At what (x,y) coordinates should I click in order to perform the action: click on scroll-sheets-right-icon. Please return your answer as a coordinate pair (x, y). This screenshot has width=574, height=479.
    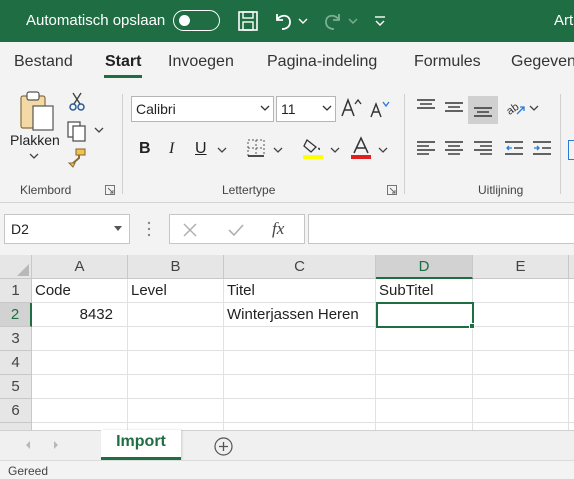
    Looking at the image, I should click on (56, 445).